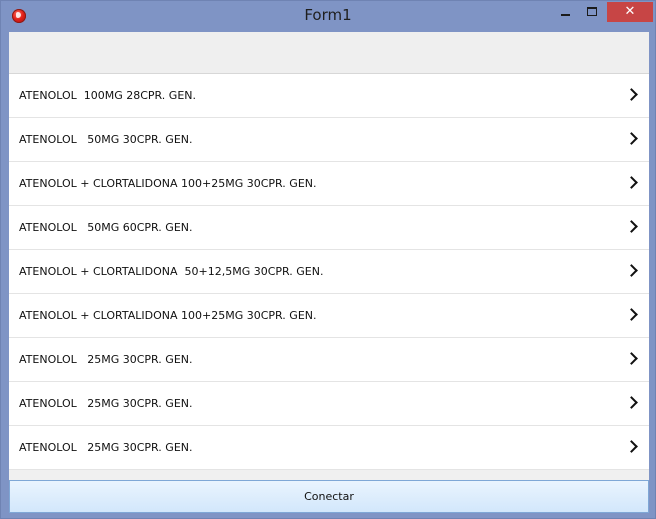  Describe the element at coordinates (630, 12) in the screenshot. I see `close-button: ✕` at that location.